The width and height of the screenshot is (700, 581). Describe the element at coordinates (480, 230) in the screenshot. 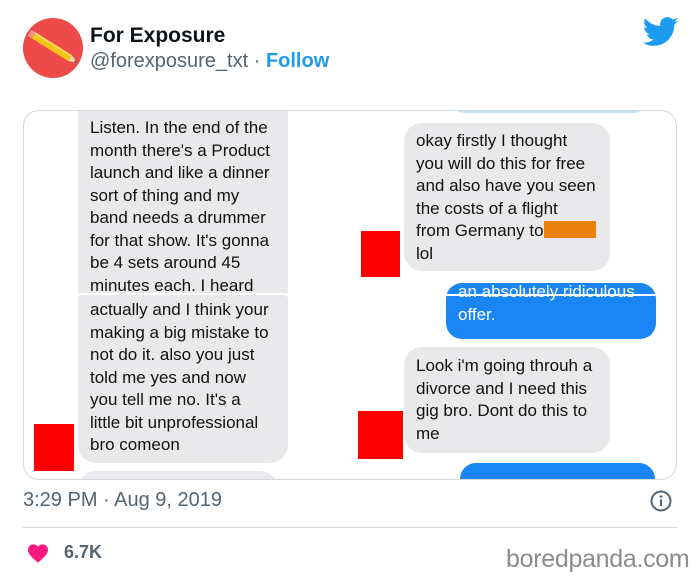

I see `message-text: from Germany to` at that location.